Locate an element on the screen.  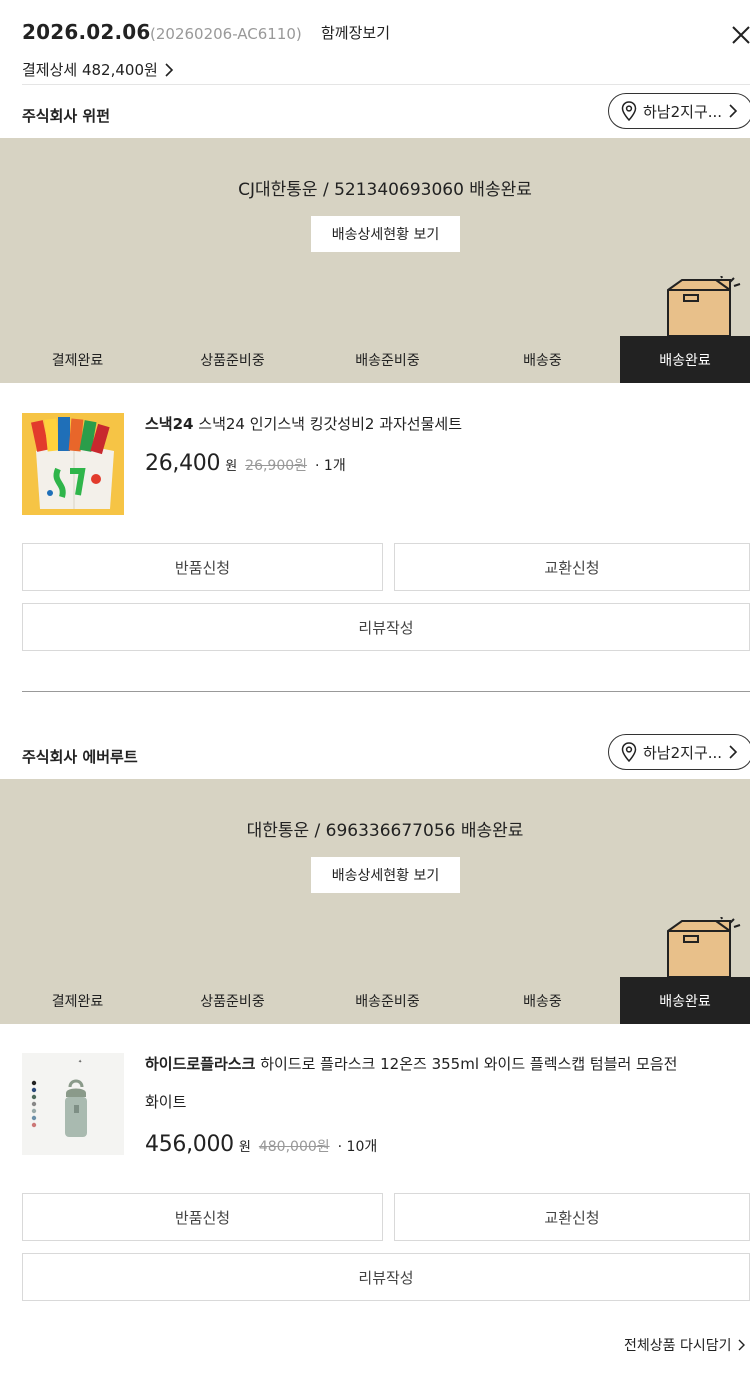
view-cart-link: 함께장보기 is located at coordinates (355, 32).